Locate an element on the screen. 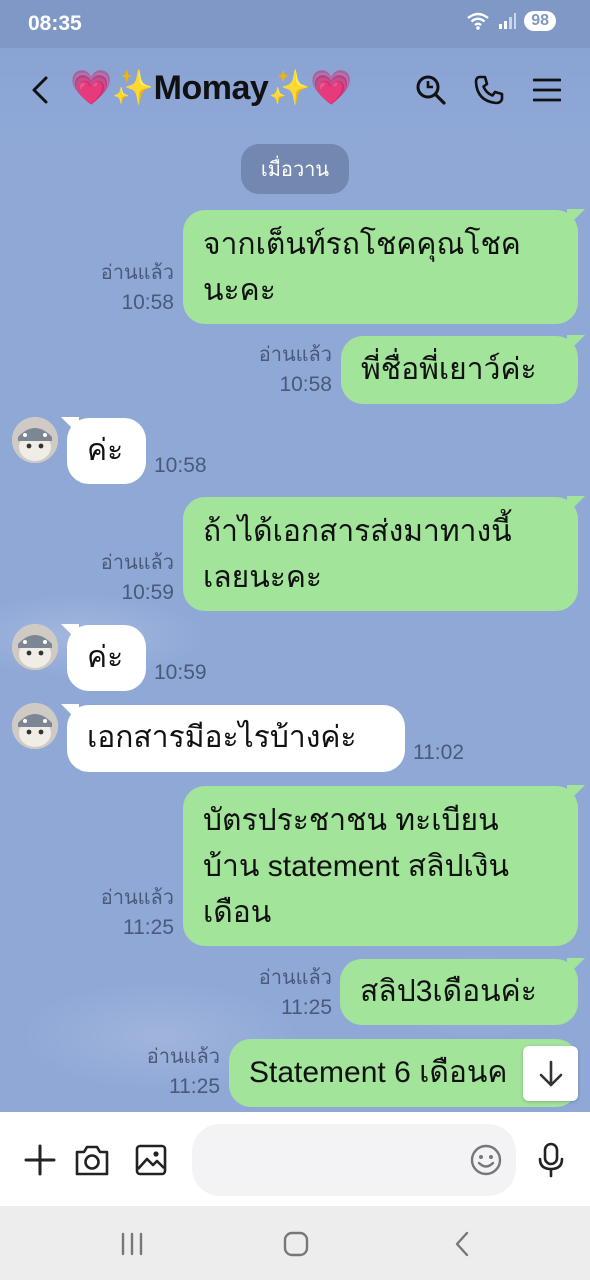 This screenshot has height=1280, width=590. wifi-icon is located at coordinates (478, 21).